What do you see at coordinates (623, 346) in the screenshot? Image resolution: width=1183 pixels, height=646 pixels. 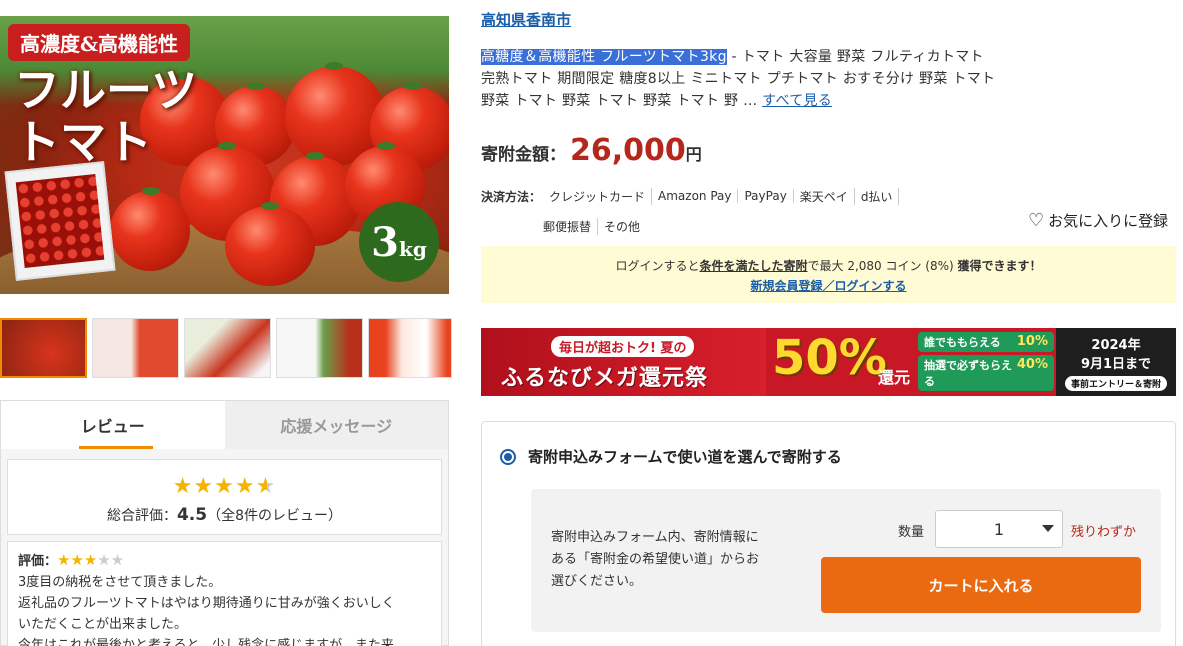 I see `banner-top-text: 毎日が超おトク! 夏の` at bounding box center [623, 346].